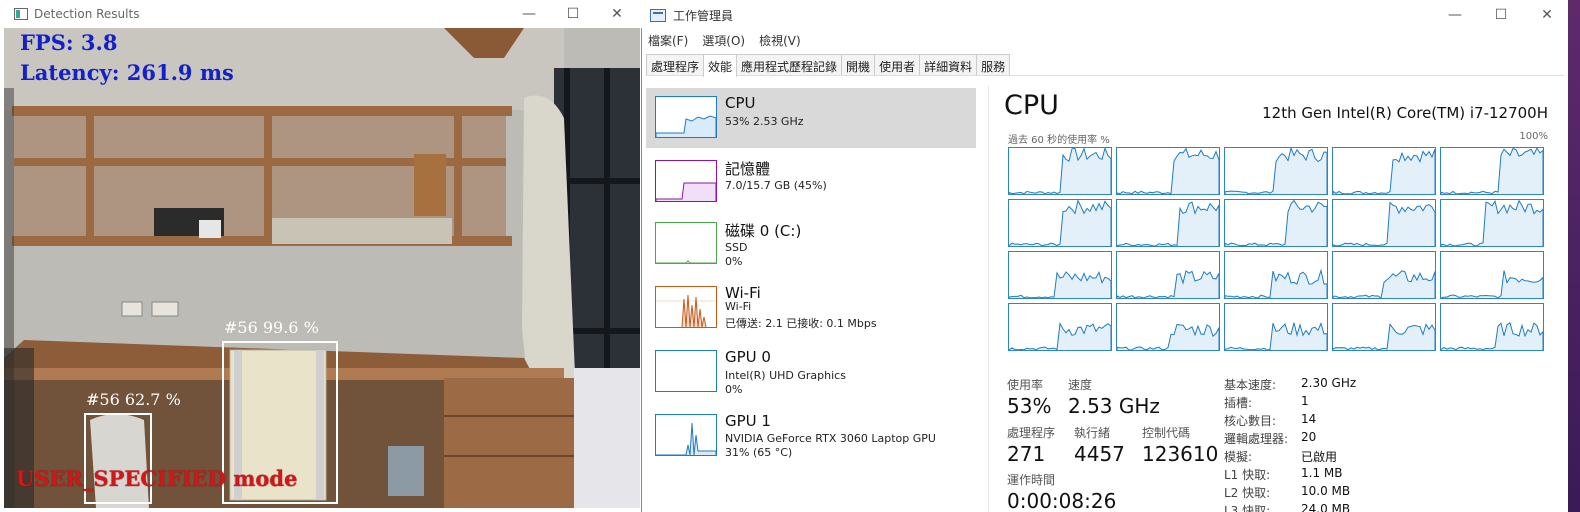 This screenshot has width=1580, height=512. I want to click on handles-stat: 控制代碼 123610, so click(1180, 445).